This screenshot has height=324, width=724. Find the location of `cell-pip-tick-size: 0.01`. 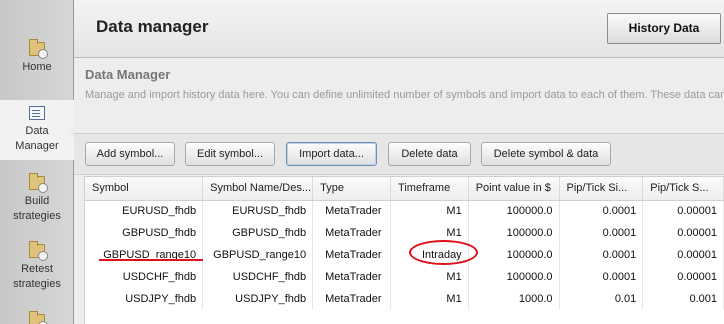

cell-pip-tick-size: 0.01 is located at coordinates (601, 299).